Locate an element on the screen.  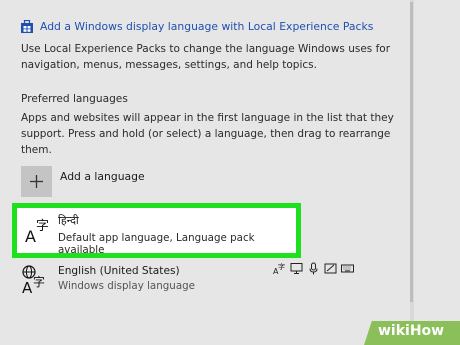
language-detail: Windows display language is located at coordinates (127, 286).